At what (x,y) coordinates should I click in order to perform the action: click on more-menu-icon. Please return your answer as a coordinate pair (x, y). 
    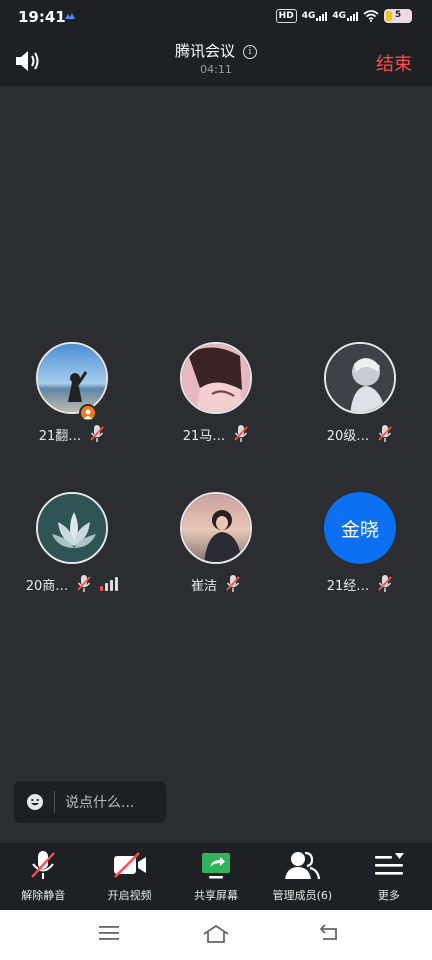
    Looking at the image, I should click on (389, 864).